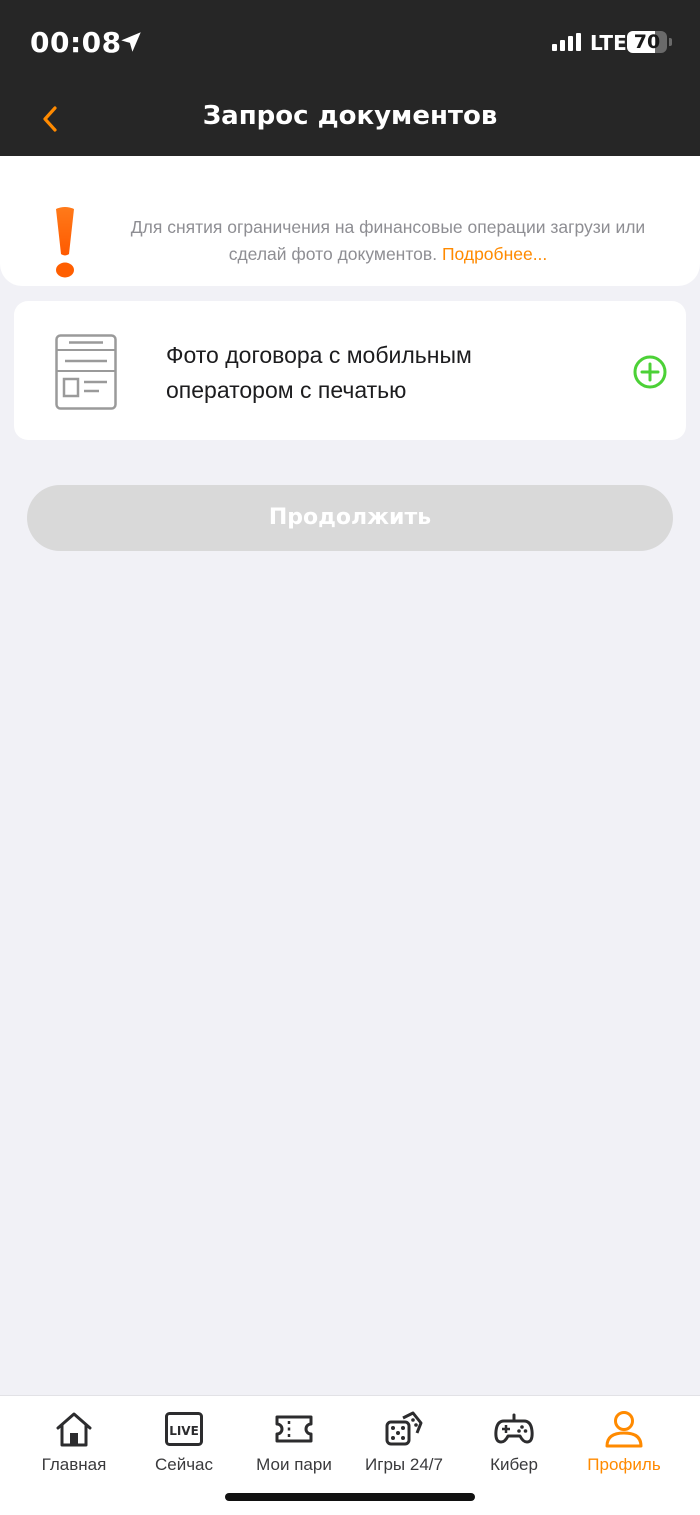 The height and width of the screenshot is (1515, 700). What do you see at coordinates (350, 78) in the screenshot?
I see `app-header` at bounding box center [350, 78].